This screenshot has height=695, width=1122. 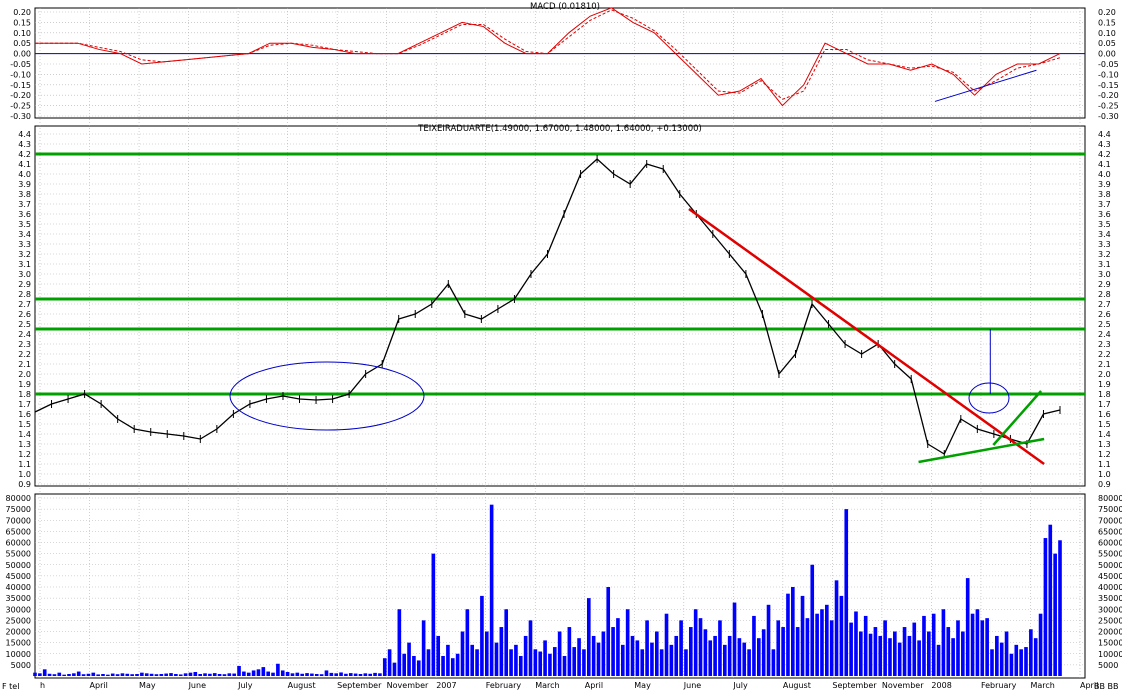 I want to click on price-tick-label-right: 2.6, so click(x=1104, y=314).